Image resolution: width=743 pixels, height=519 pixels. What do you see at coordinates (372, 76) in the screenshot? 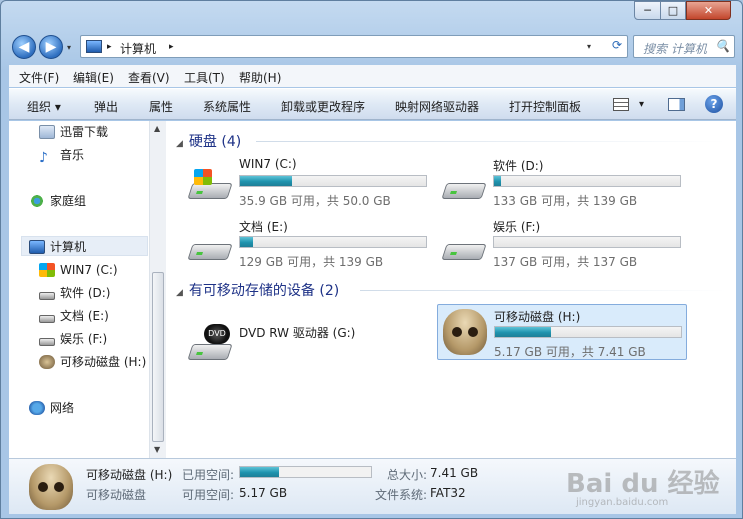
I see `menu-bar: 文件(F) 编辑(E) 查看(V) 工具(T) 帮助(H)` at bounding box center [372, 76].